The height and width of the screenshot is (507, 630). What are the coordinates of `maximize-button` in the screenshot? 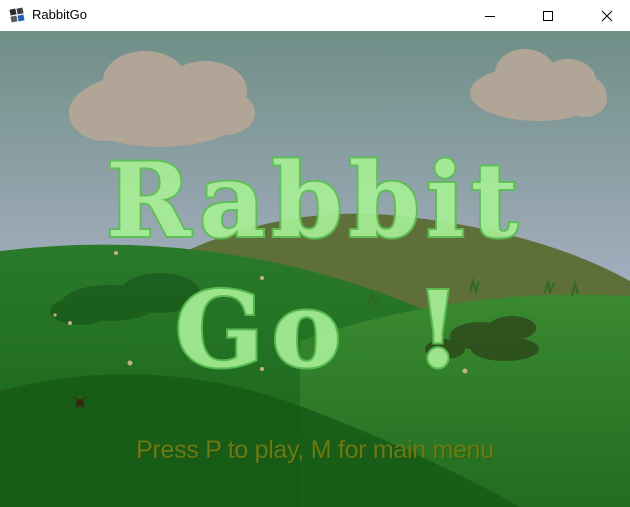 It's located at (548, 15).